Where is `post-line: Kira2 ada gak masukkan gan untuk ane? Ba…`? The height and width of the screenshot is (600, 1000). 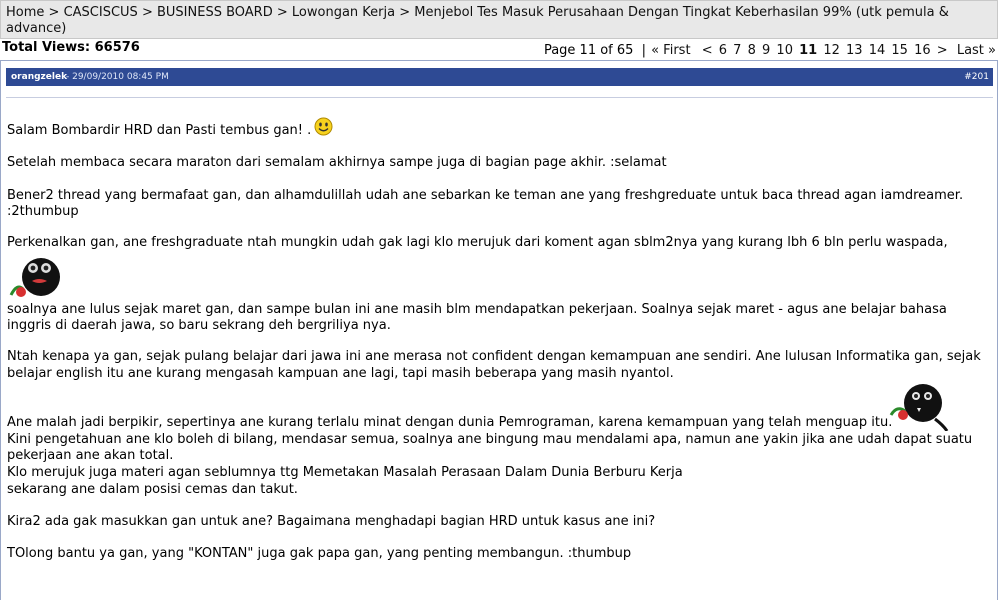
post-line: Kira2 ada gak masukkan gan untuk ane? Ba… is located at coordinates (331, 521).